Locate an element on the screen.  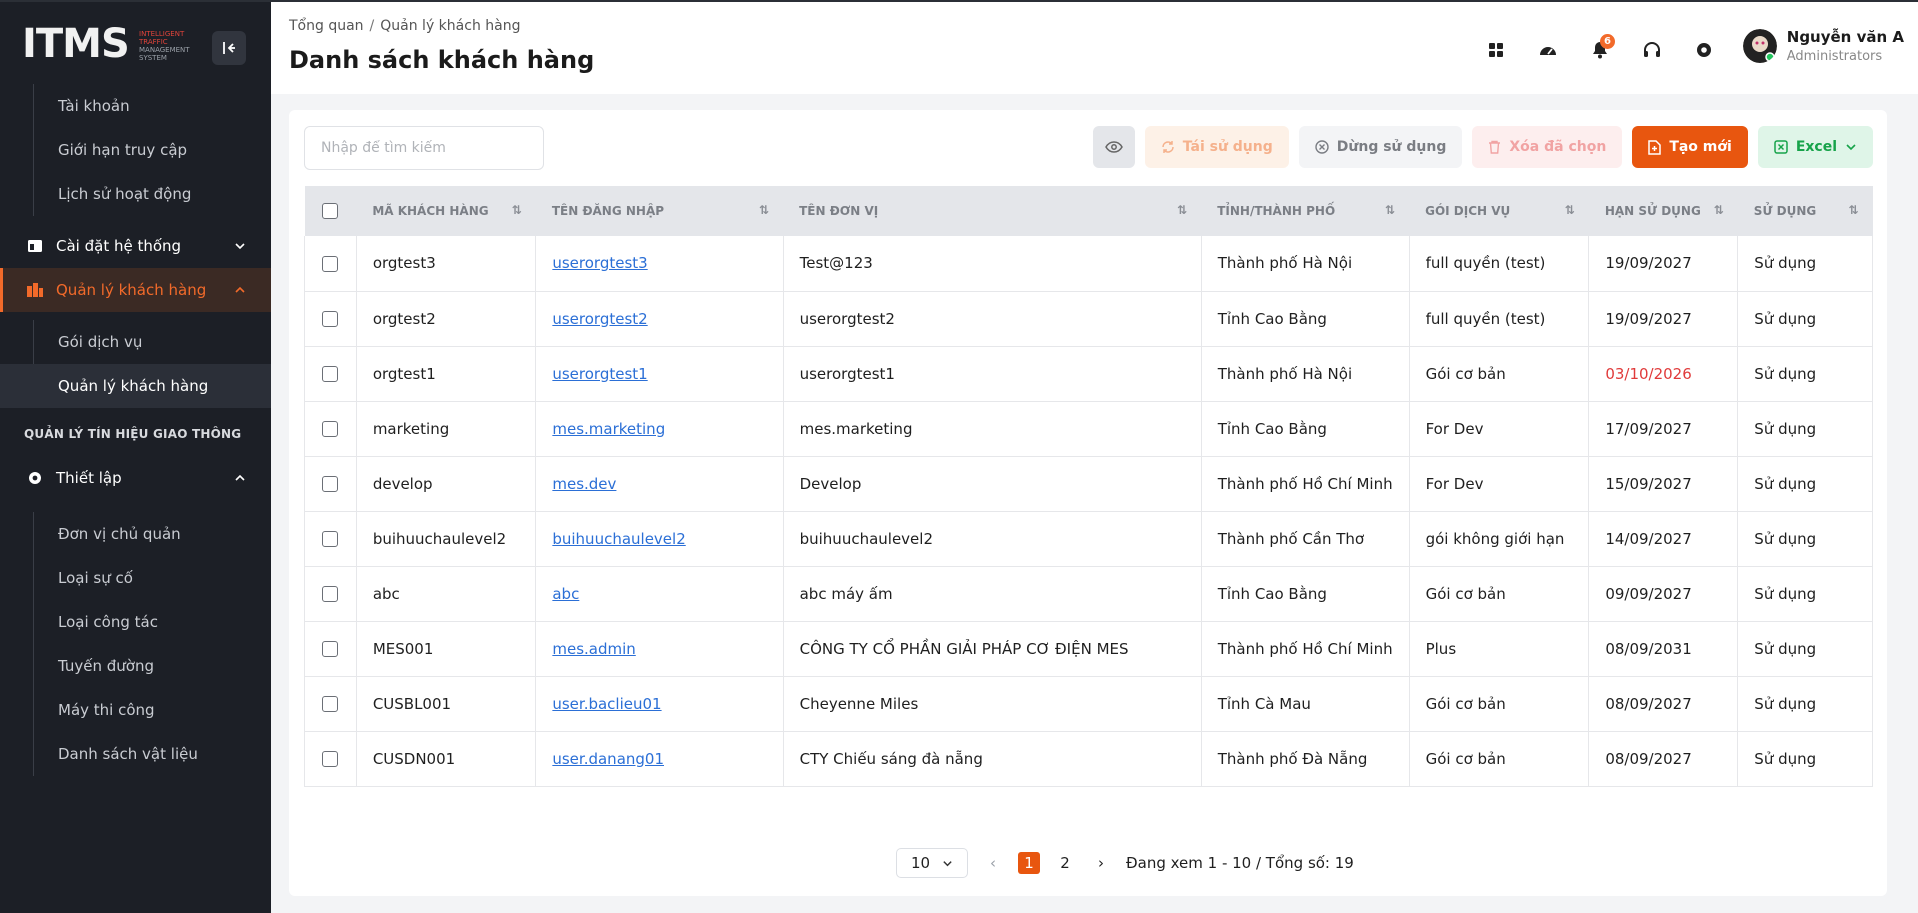
username-link: userorgtest1 is located at coordinates (599, 374).